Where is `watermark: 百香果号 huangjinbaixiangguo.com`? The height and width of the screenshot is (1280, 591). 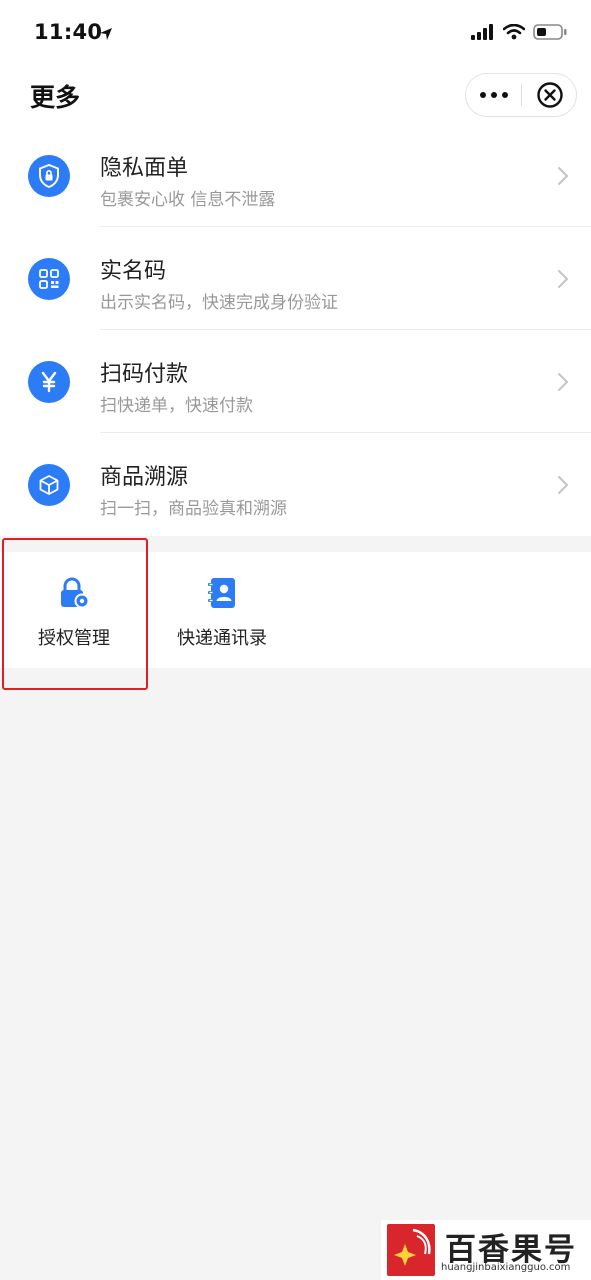 watermark: 百香果号 huangjinbaixiangguo.com is located at coordinates (486, 1250).